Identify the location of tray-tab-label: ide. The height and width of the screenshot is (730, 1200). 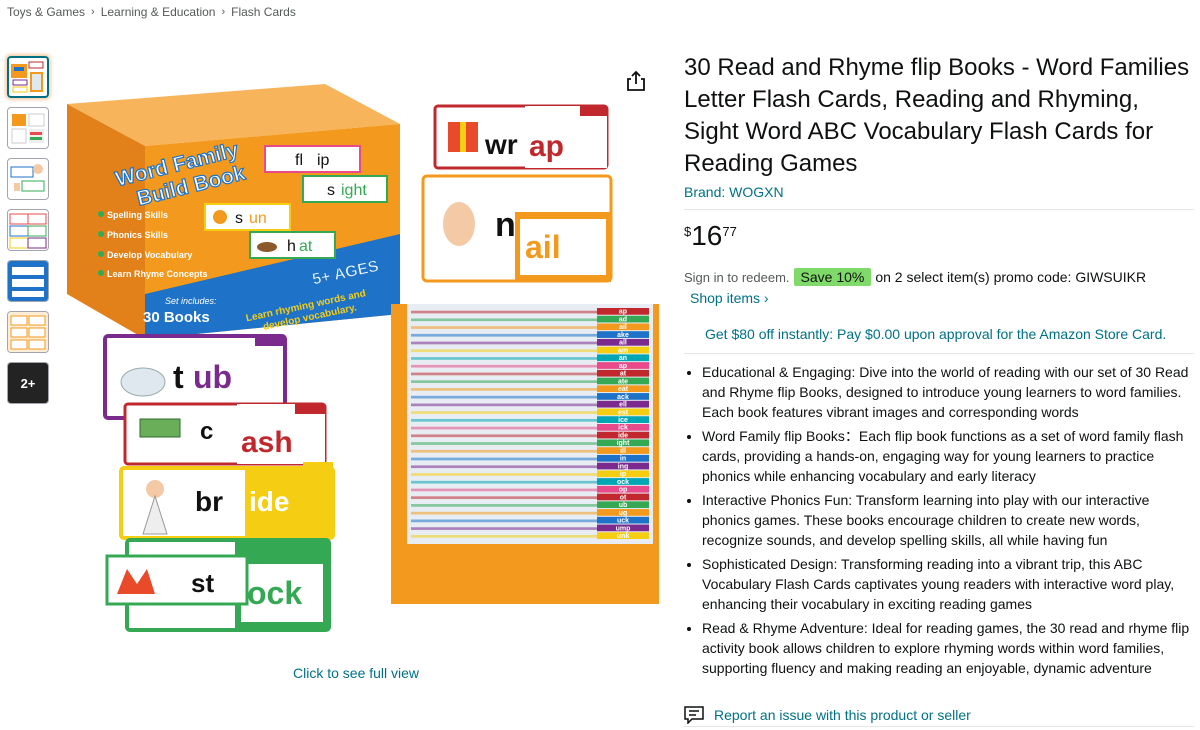
(623, 435).